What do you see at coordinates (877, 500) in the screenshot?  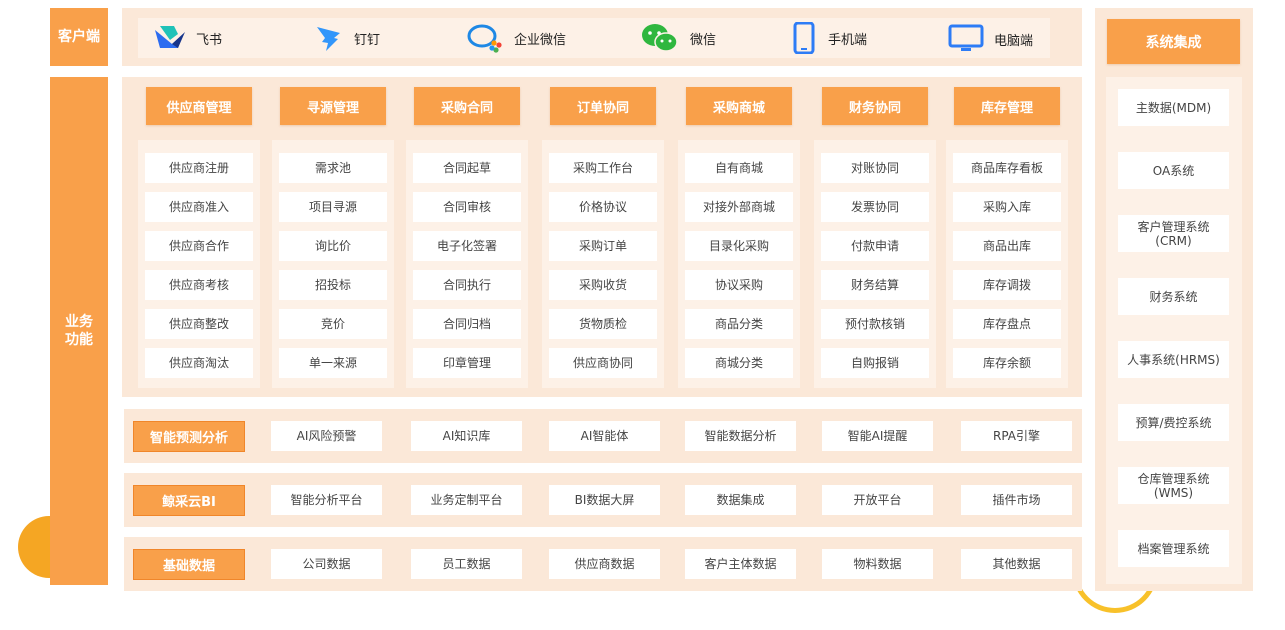 I see `row-item: 开放平台` at bounding box center [877, 500].